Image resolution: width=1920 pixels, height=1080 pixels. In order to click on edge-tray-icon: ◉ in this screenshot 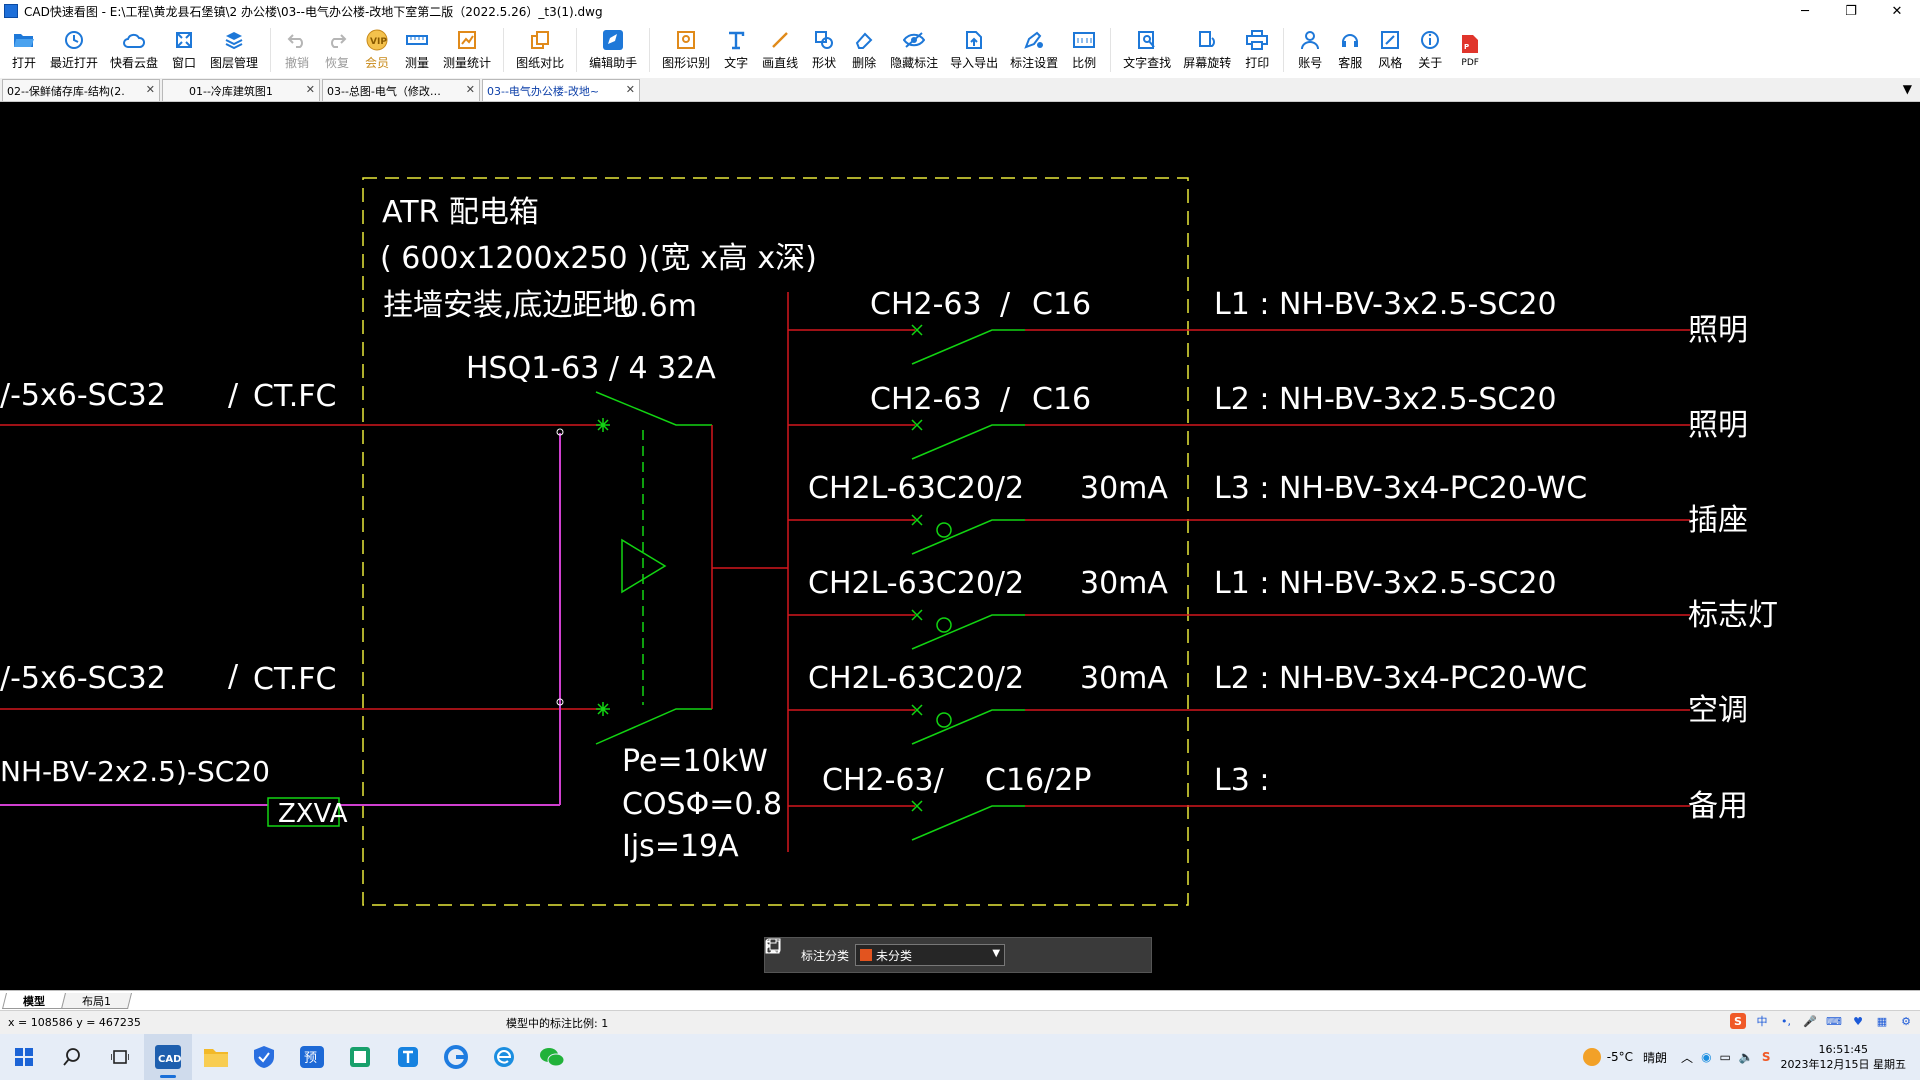, I will do `click(1706, 1057)`.